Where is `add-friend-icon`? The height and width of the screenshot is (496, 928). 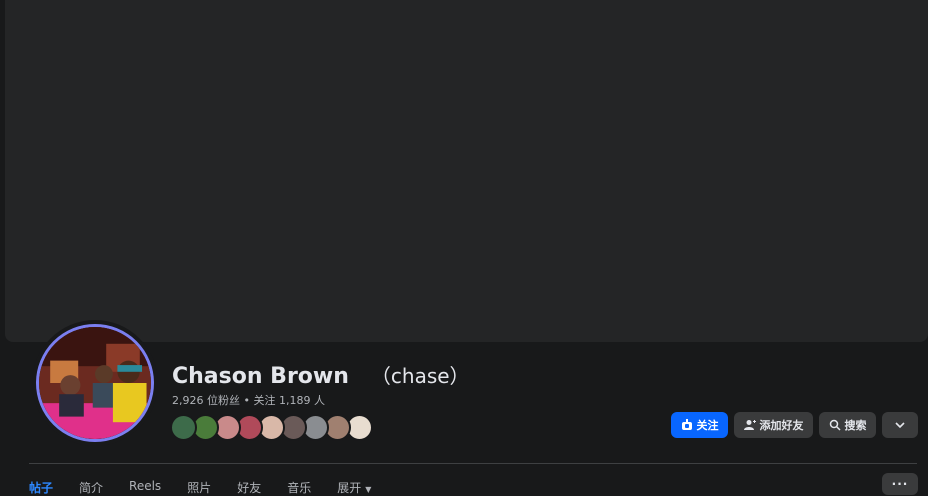 add-friend-icon is located at coordinates (749, 425).